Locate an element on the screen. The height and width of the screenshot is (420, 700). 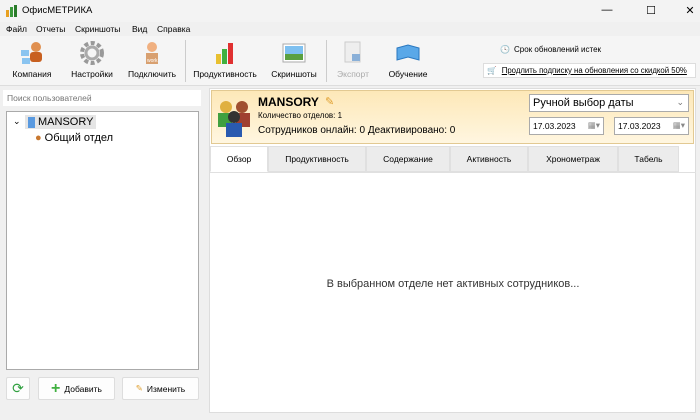
tree-node-department: ● Общий отдел is located at coordinates (74, 138).